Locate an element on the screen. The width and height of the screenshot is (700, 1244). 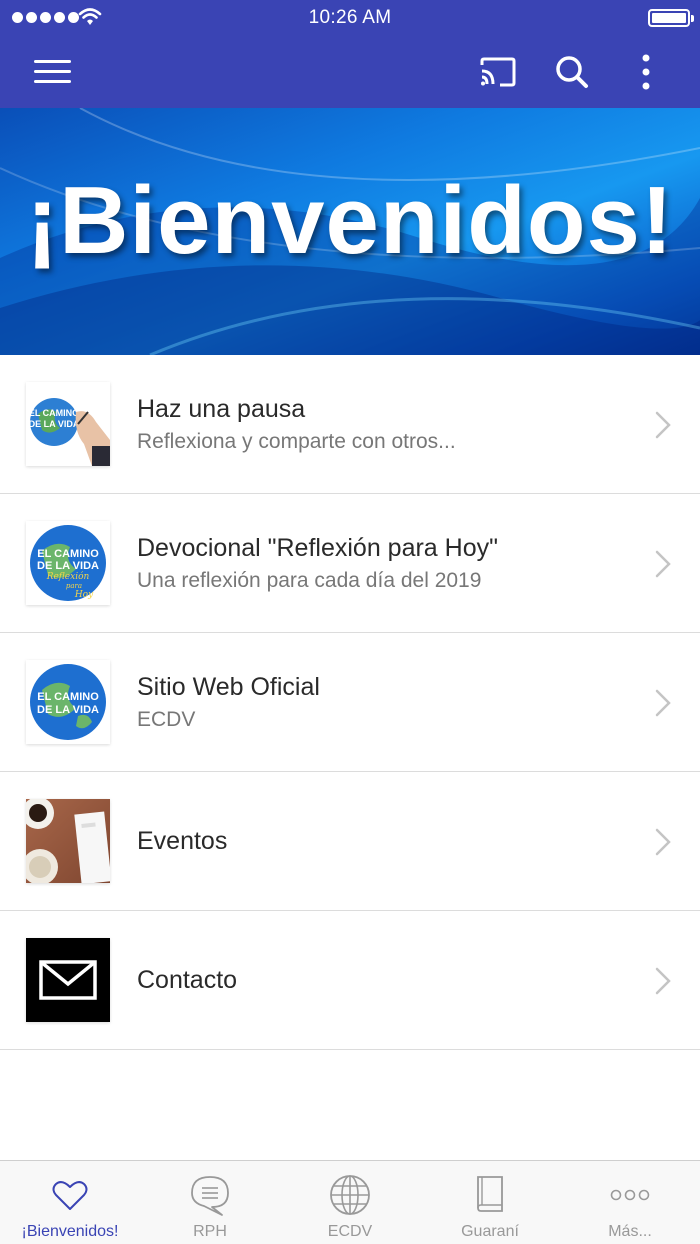
more-dots-icon is located at coordinates (630, 1195).